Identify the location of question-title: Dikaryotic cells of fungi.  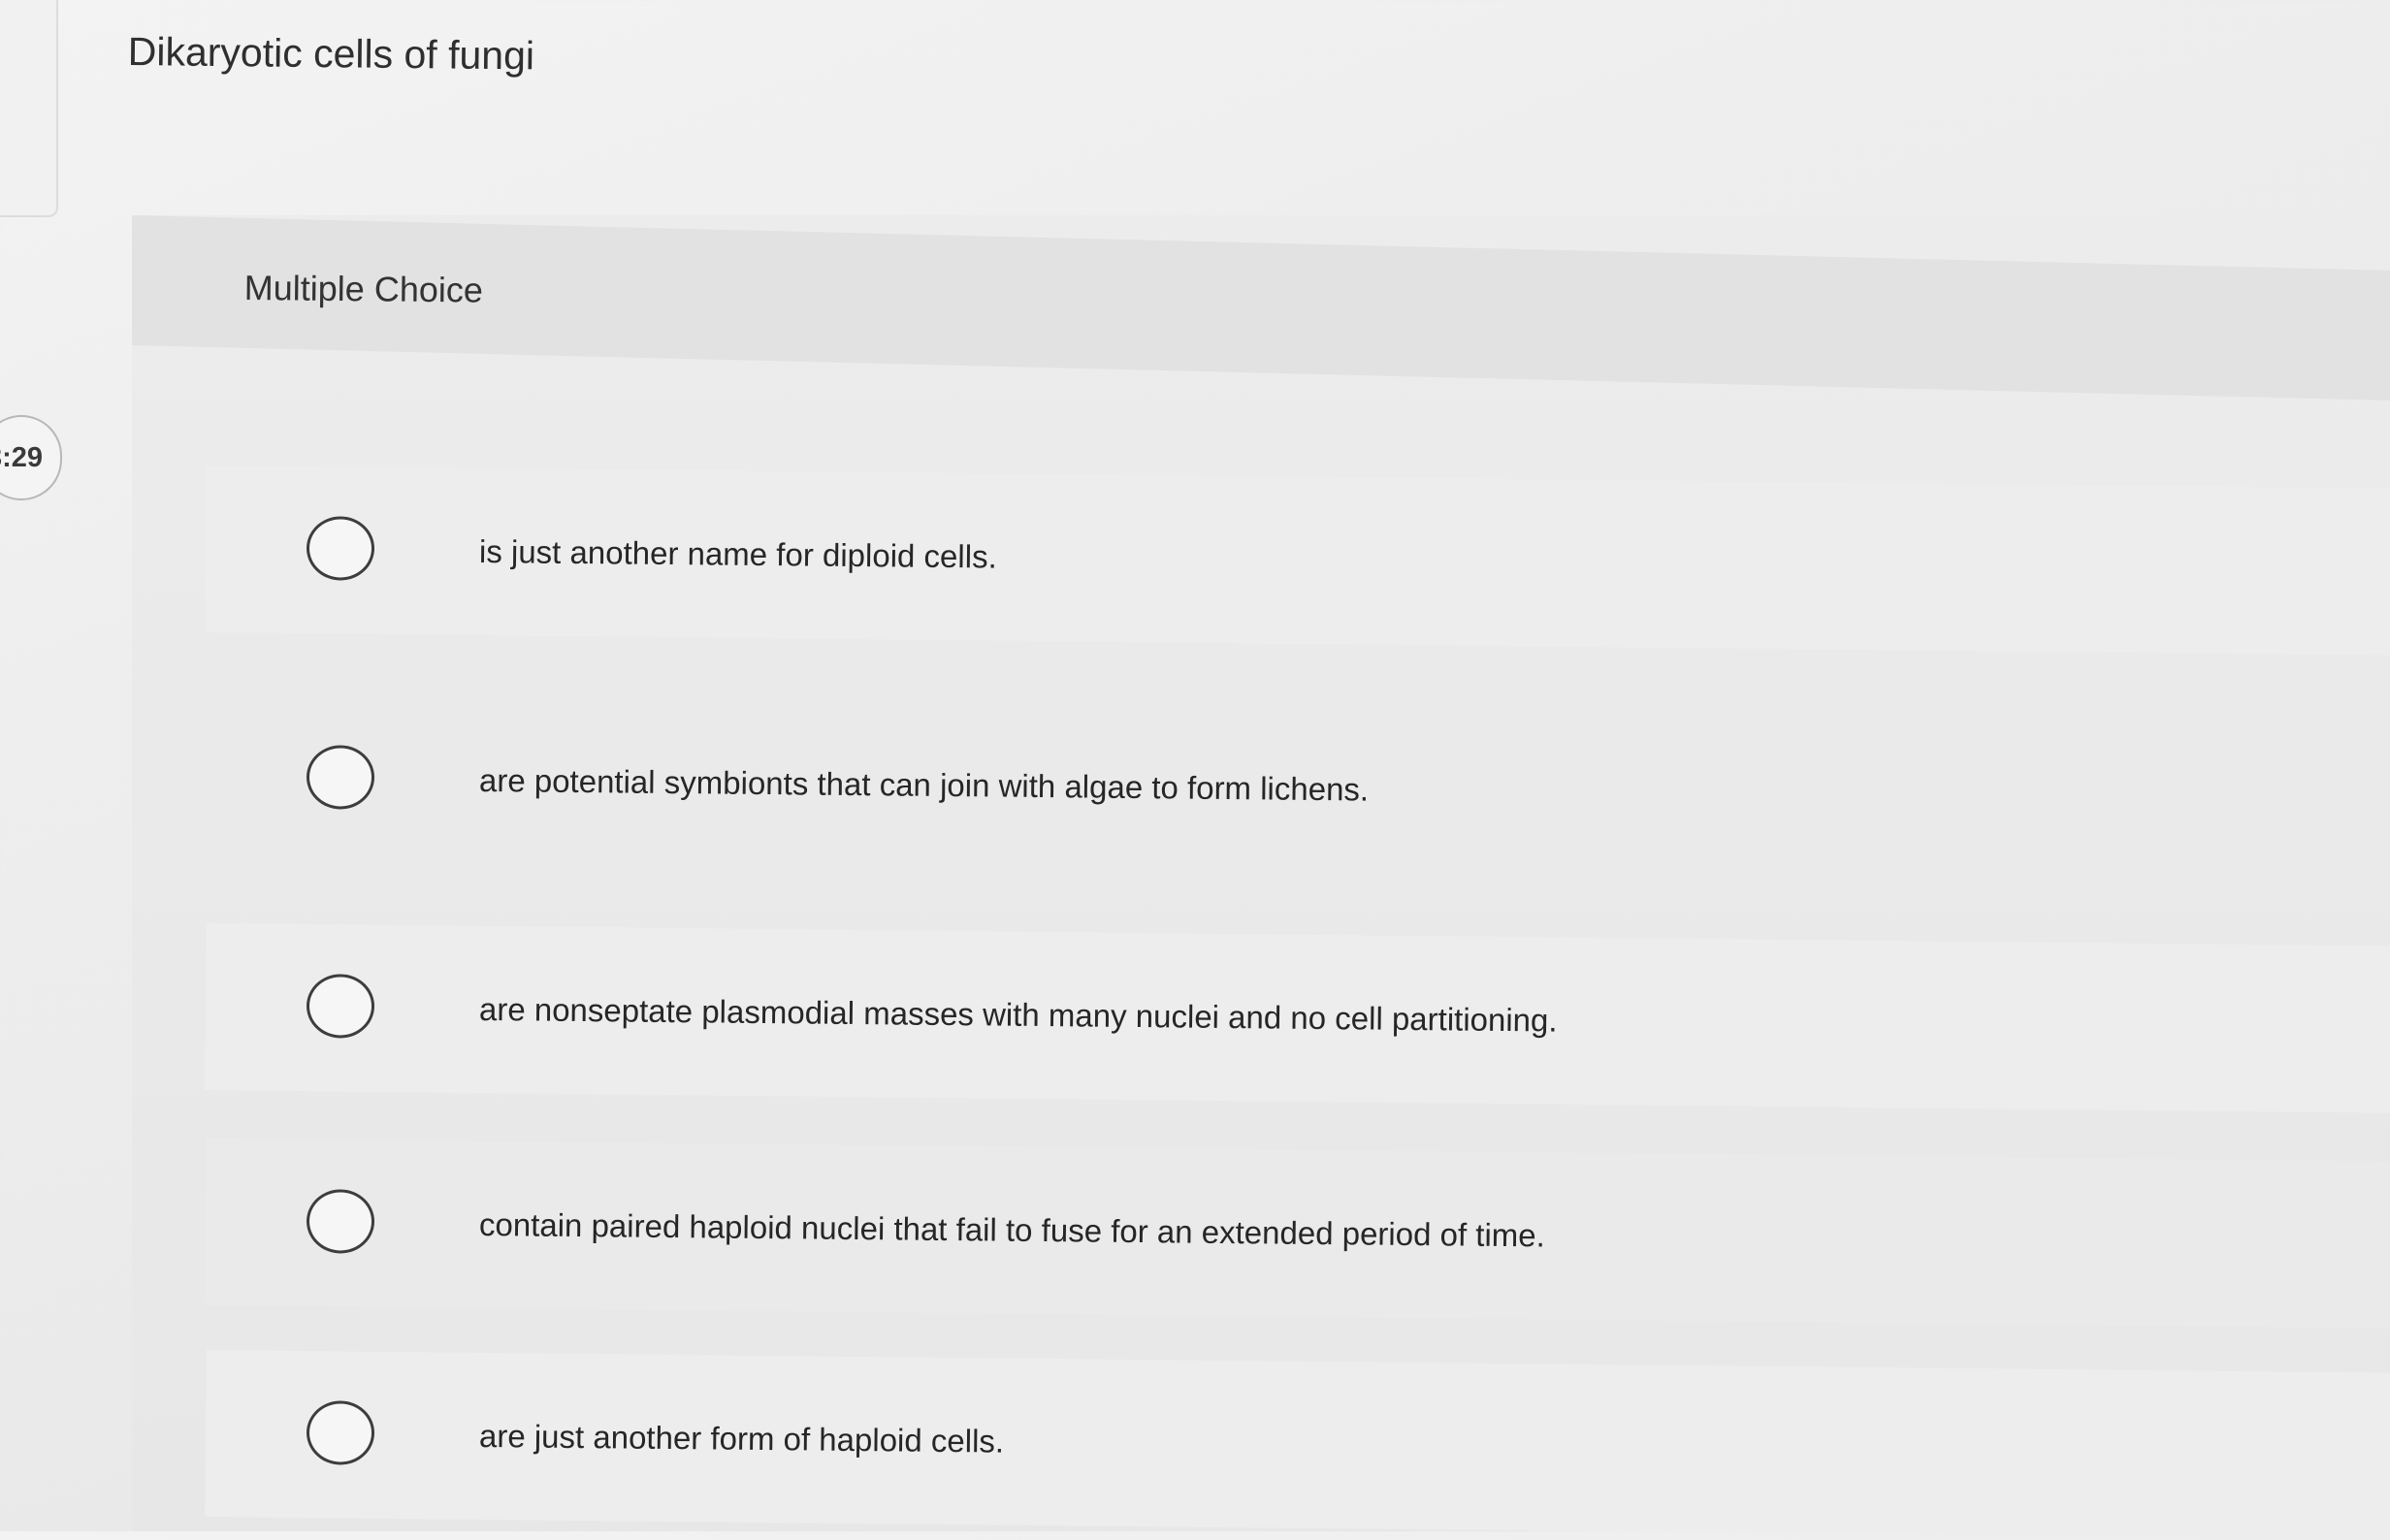
(331, 54).